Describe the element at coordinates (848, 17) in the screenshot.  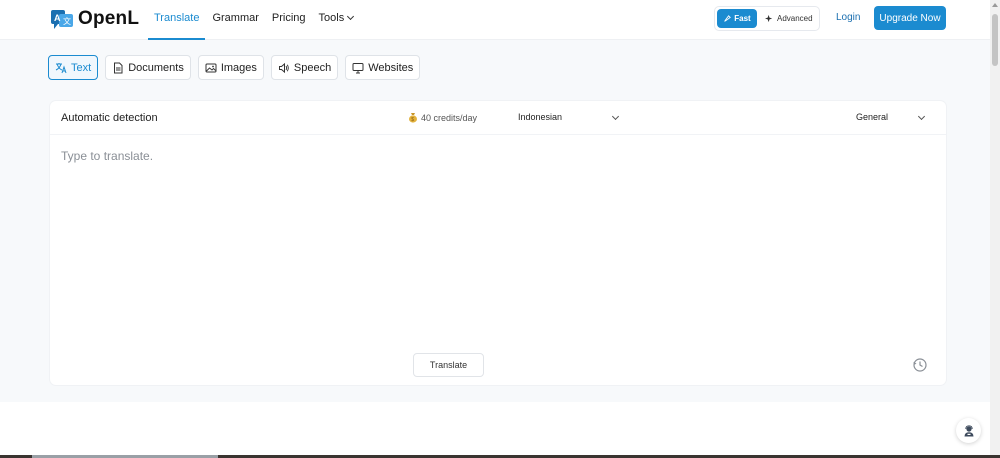
I see `login-link: Login` at that location.